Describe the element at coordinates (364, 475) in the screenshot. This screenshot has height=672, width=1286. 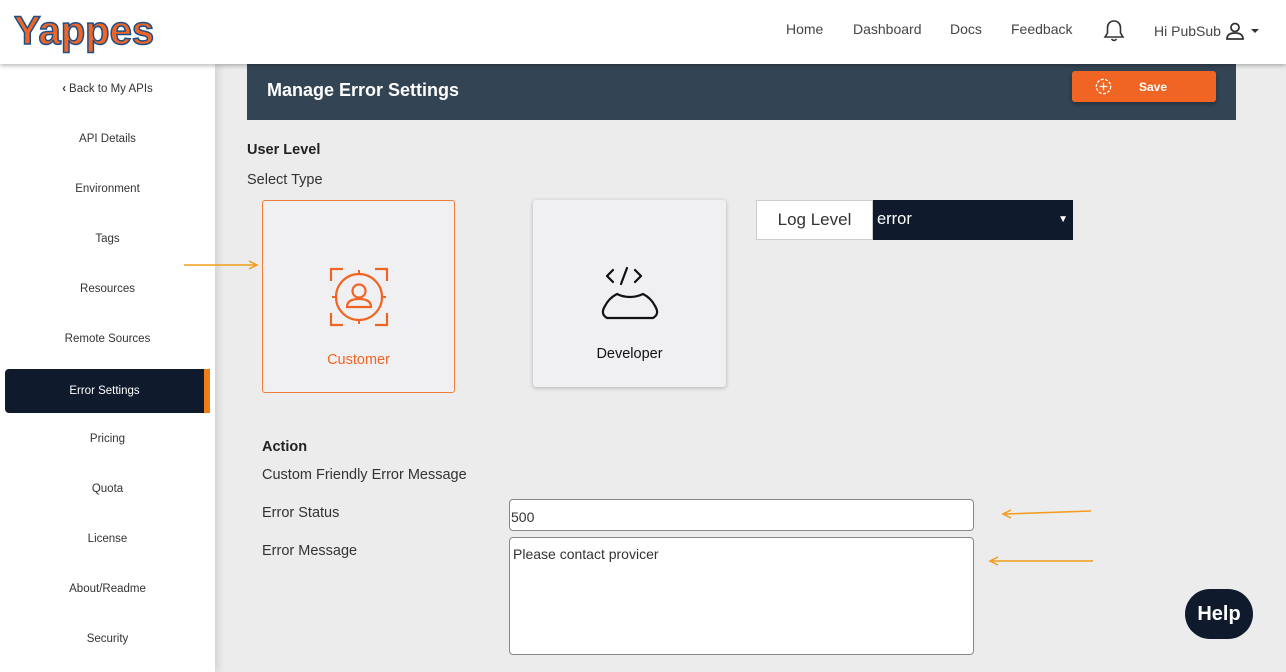
I see `custom-error-message-label: Custom Friendly Error Message` at that location.